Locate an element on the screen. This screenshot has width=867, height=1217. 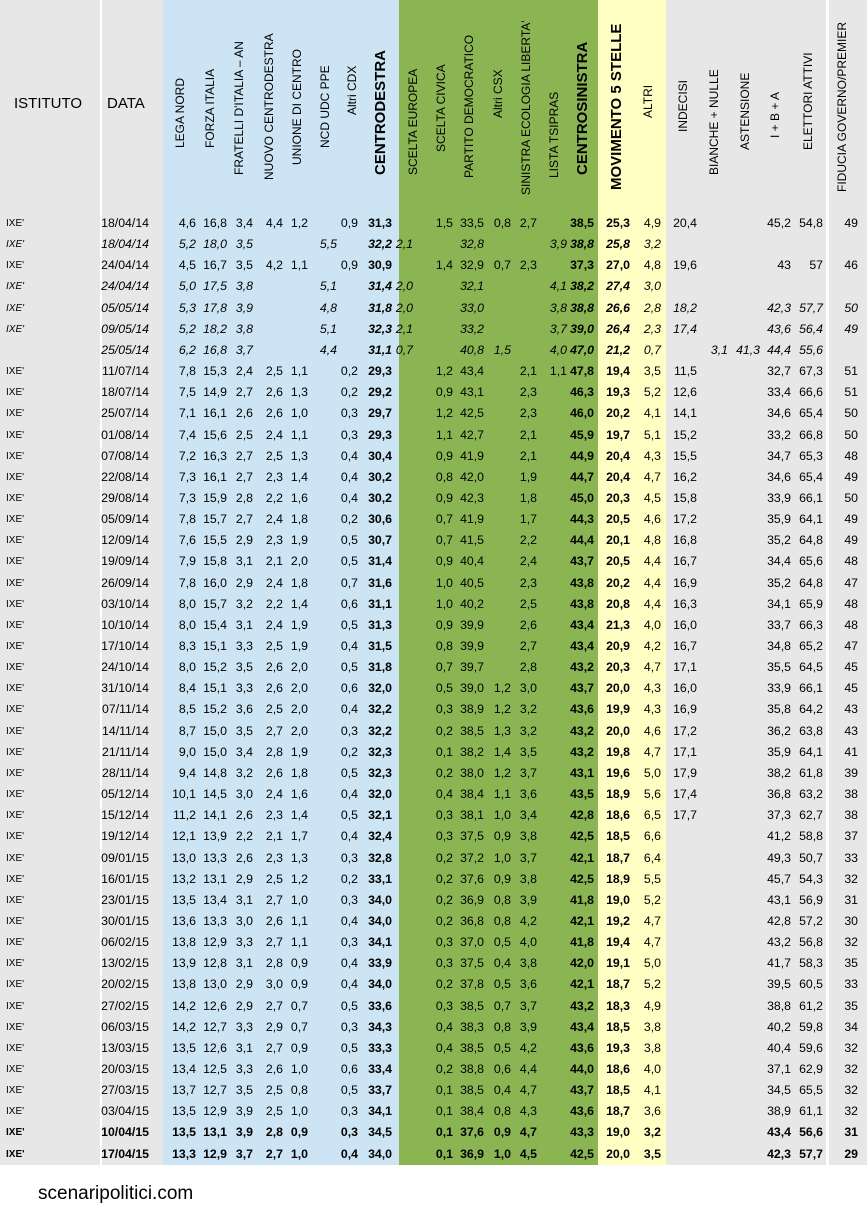
value-cell: 20,4 is located at coordinates (618, 455).